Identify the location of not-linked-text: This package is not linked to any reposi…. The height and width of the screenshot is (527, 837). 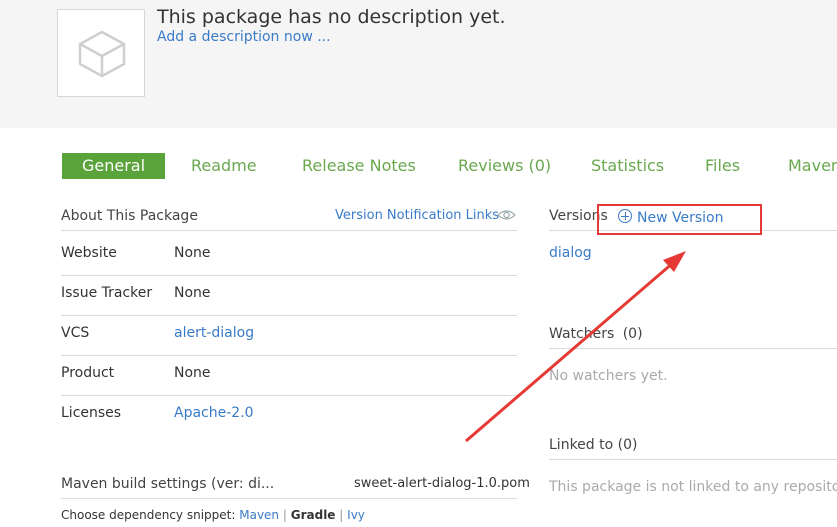
(693, 487).